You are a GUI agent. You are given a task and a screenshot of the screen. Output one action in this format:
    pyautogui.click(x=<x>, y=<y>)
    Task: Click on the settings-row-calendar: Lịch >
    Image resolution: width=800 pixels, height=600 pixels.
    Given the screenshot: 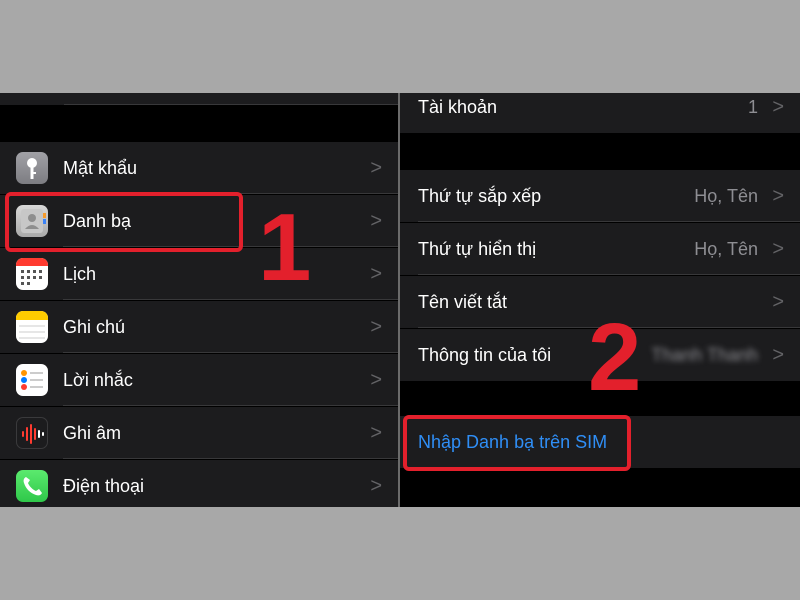 What is the action you would take?
    pyautogui.click(x=199, y=274)
    